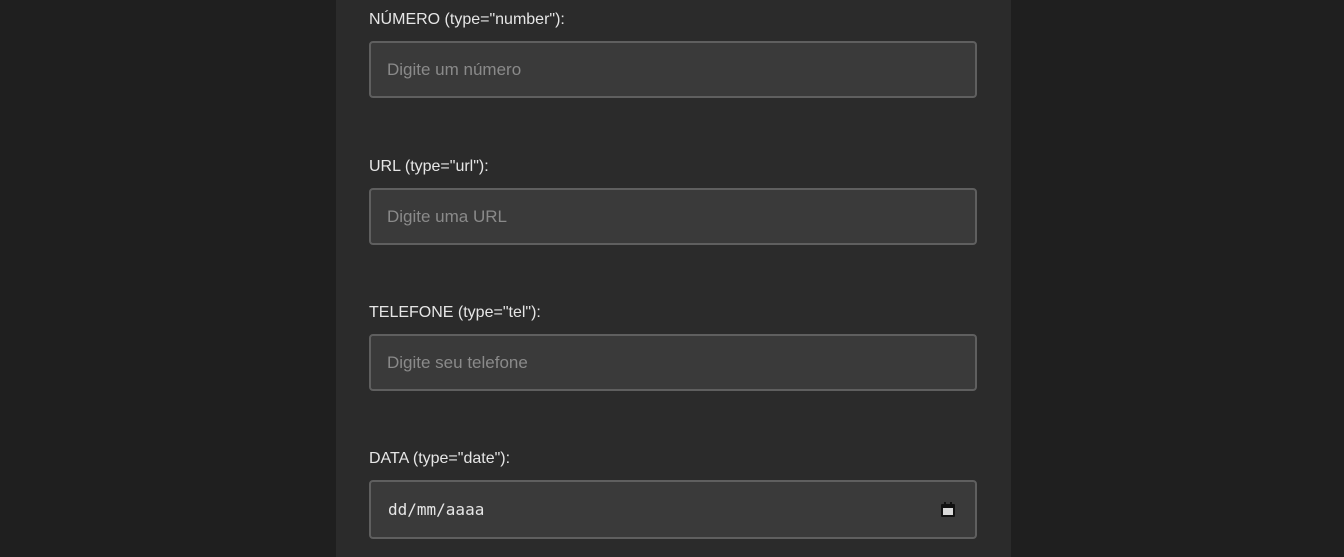 The height and width of the screenshot is (557, 1344). I want to click on url-input, so click(673, 216).